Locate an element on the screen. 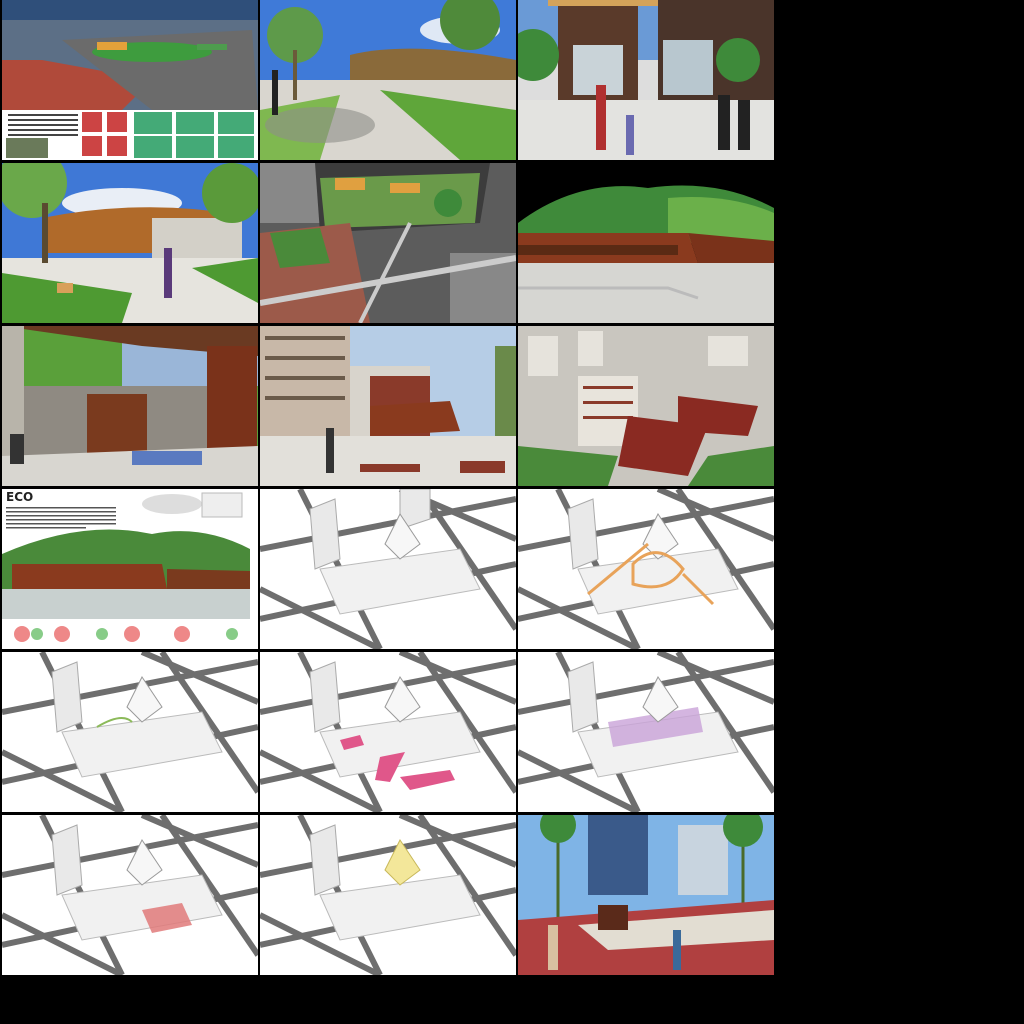 This screenshot has width=1024, height=1024. isometric-diagram-circulation is located at coordinates (646, 569).